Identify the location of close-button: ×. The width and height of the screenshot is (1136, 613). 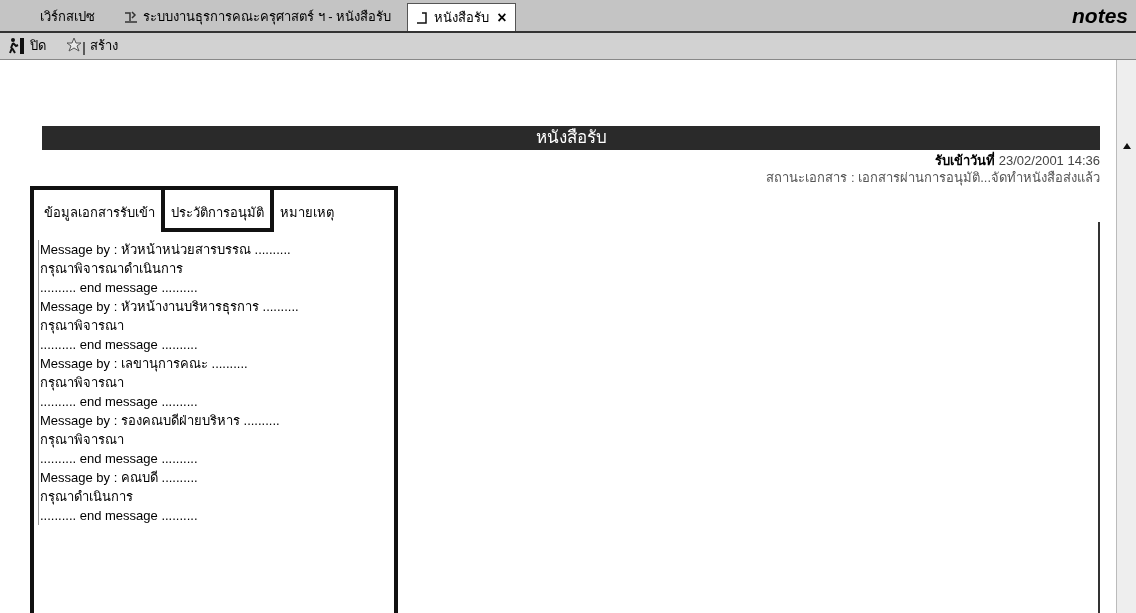
(502, 17).